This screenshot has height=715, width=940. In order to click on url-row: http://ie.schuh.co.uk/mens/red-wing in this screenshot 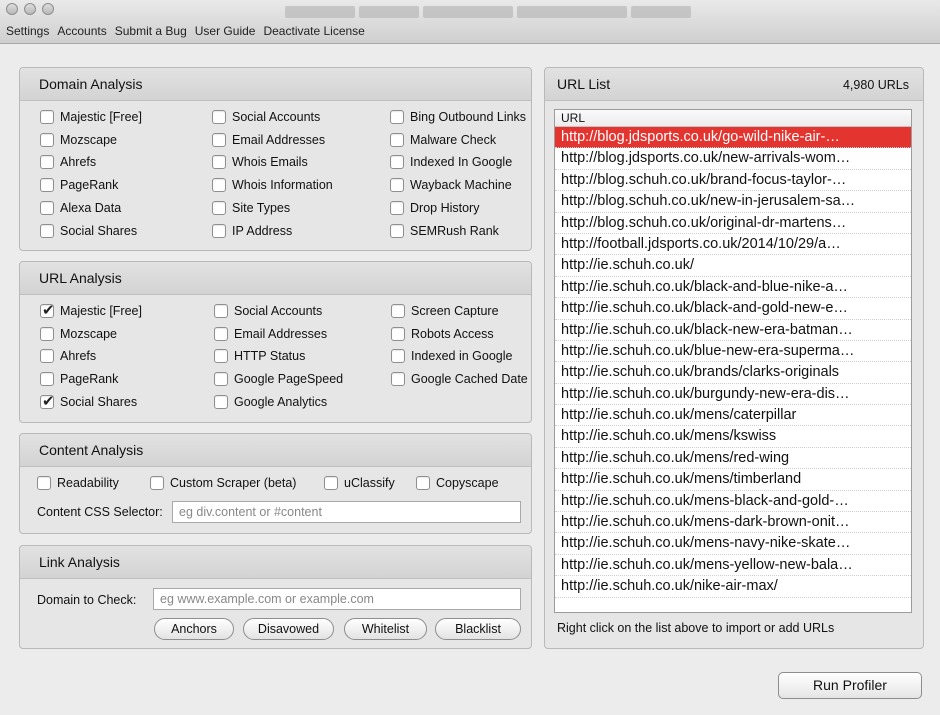, I will do `click(733, 459)`.